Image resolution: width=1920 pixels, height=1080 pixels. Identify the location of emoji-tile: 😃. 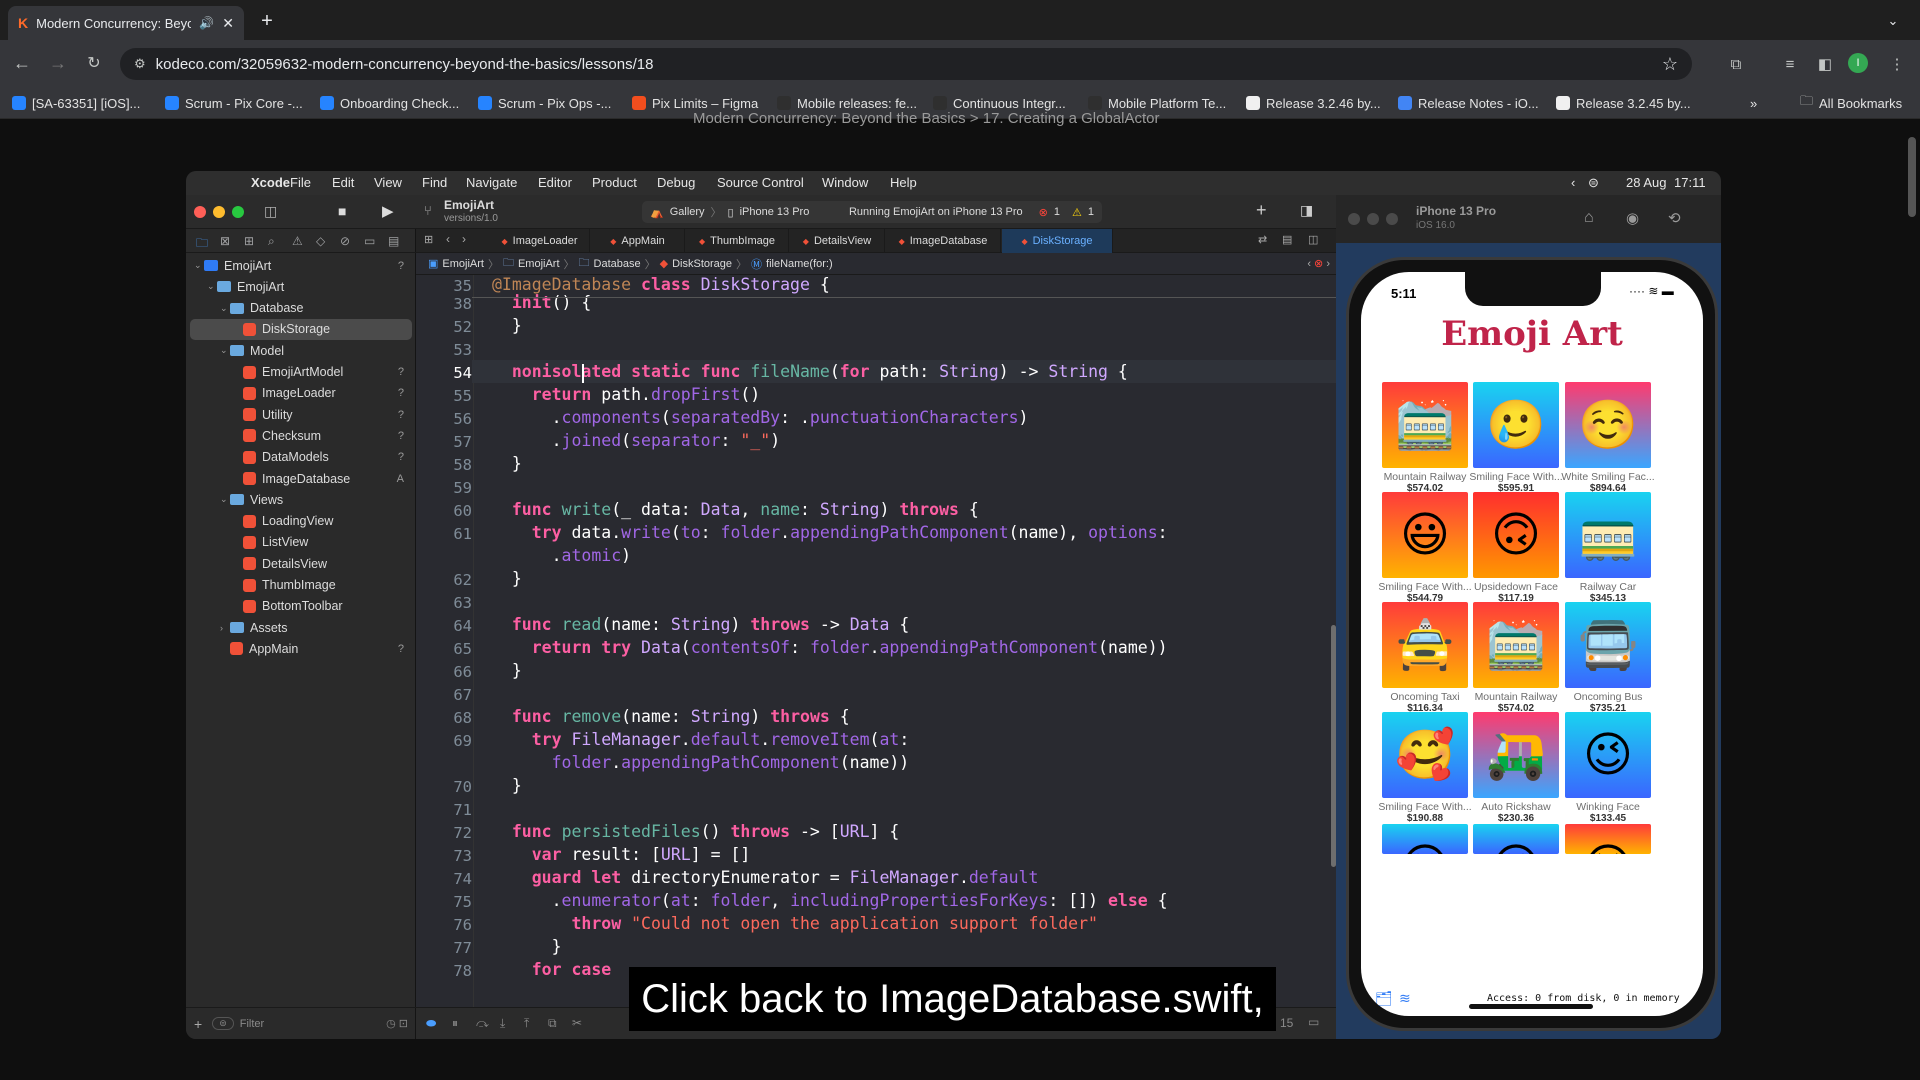
(1425, 535).